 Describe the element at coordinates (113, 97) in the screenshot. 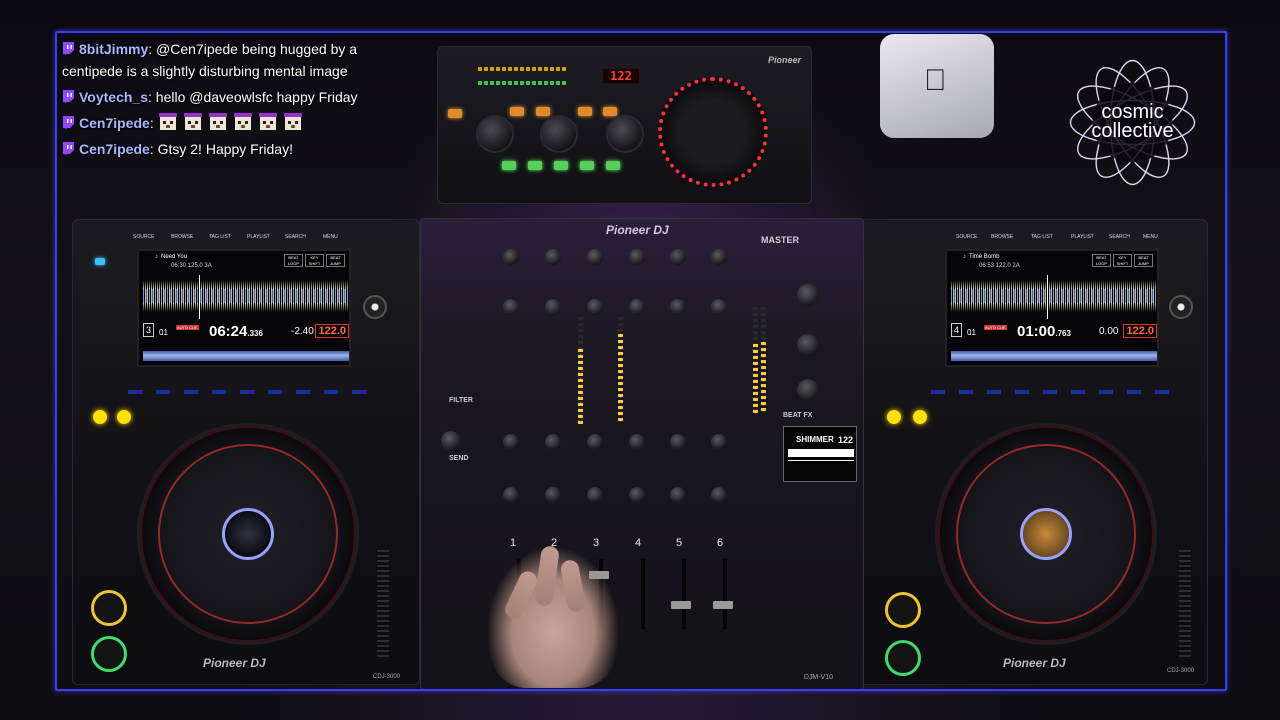

I see `chat-username: Voytech_s` at that location.